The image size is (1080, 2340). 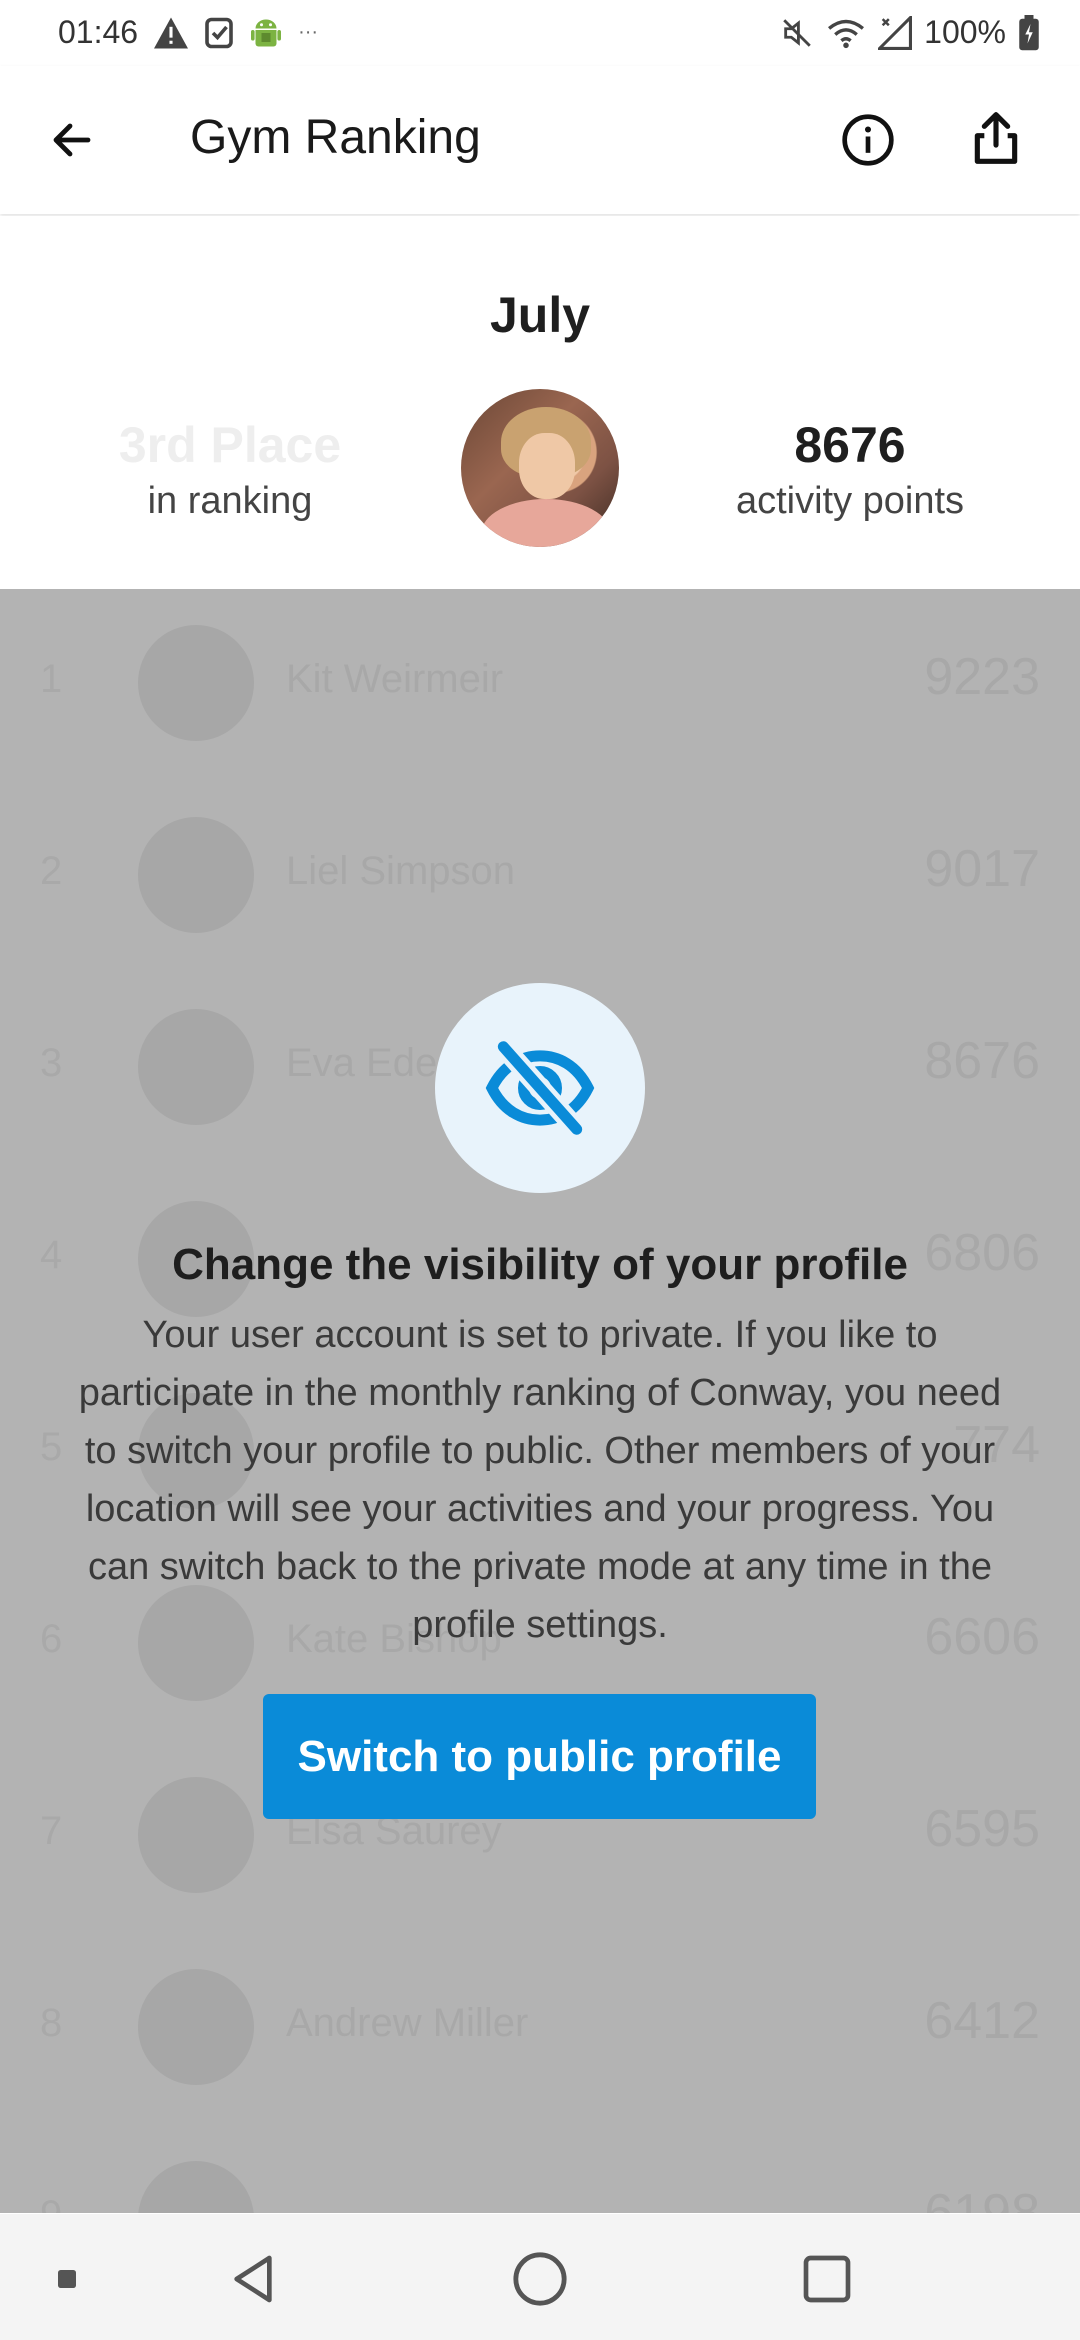 I want to click on nav-dot-button, so click(x=67, y=2279).